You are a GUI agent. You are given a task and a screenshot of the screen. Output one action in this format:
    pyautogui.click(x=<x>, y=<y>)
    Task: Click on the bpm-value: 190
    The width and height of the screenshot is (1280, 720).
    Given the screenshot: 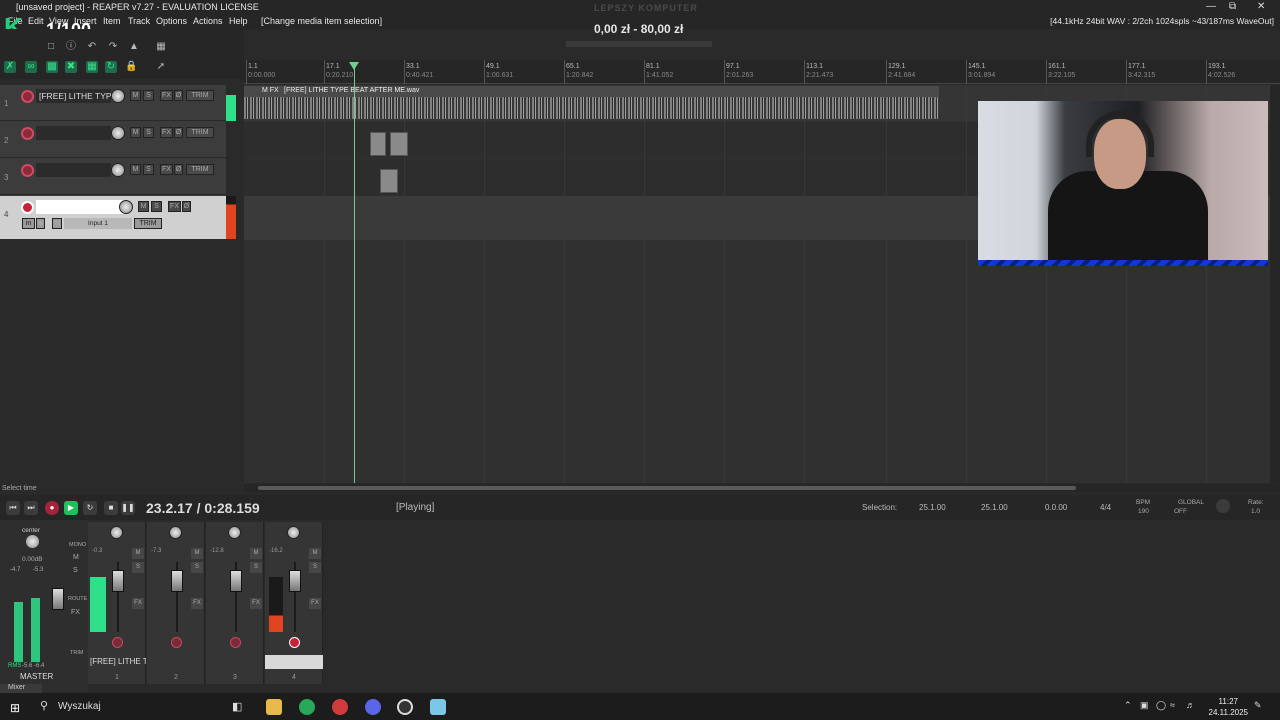 What is the action you would take?
    pyautogui.click(x=1143, y=511)
    